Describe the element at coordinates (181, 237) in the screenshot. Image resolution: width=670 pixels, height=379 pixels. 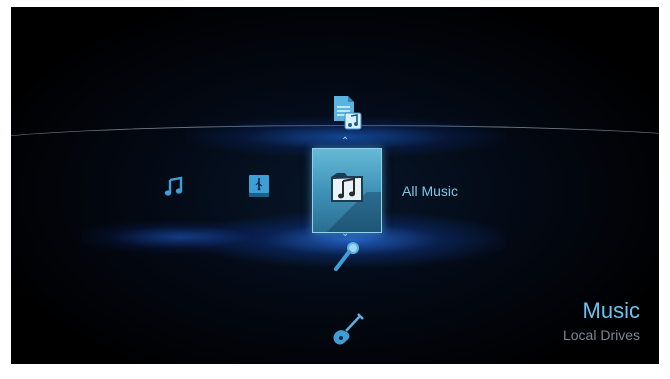
I see `left-glow` at that location.